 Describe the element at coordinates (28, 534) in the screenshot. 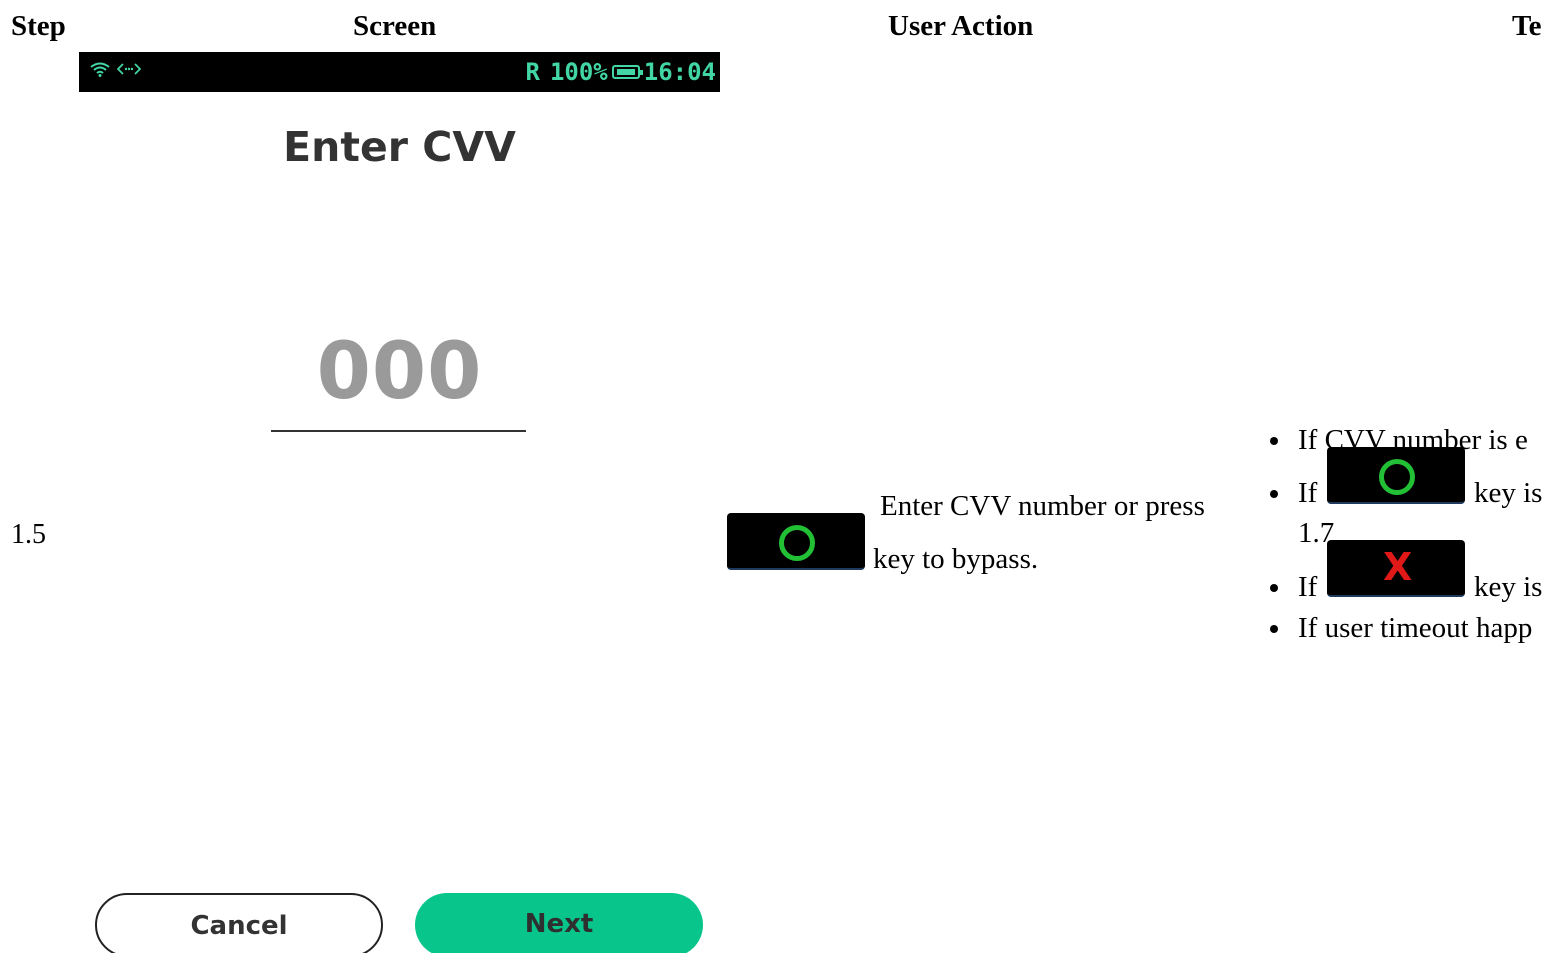

I see `step-number: 1.5` at that location.